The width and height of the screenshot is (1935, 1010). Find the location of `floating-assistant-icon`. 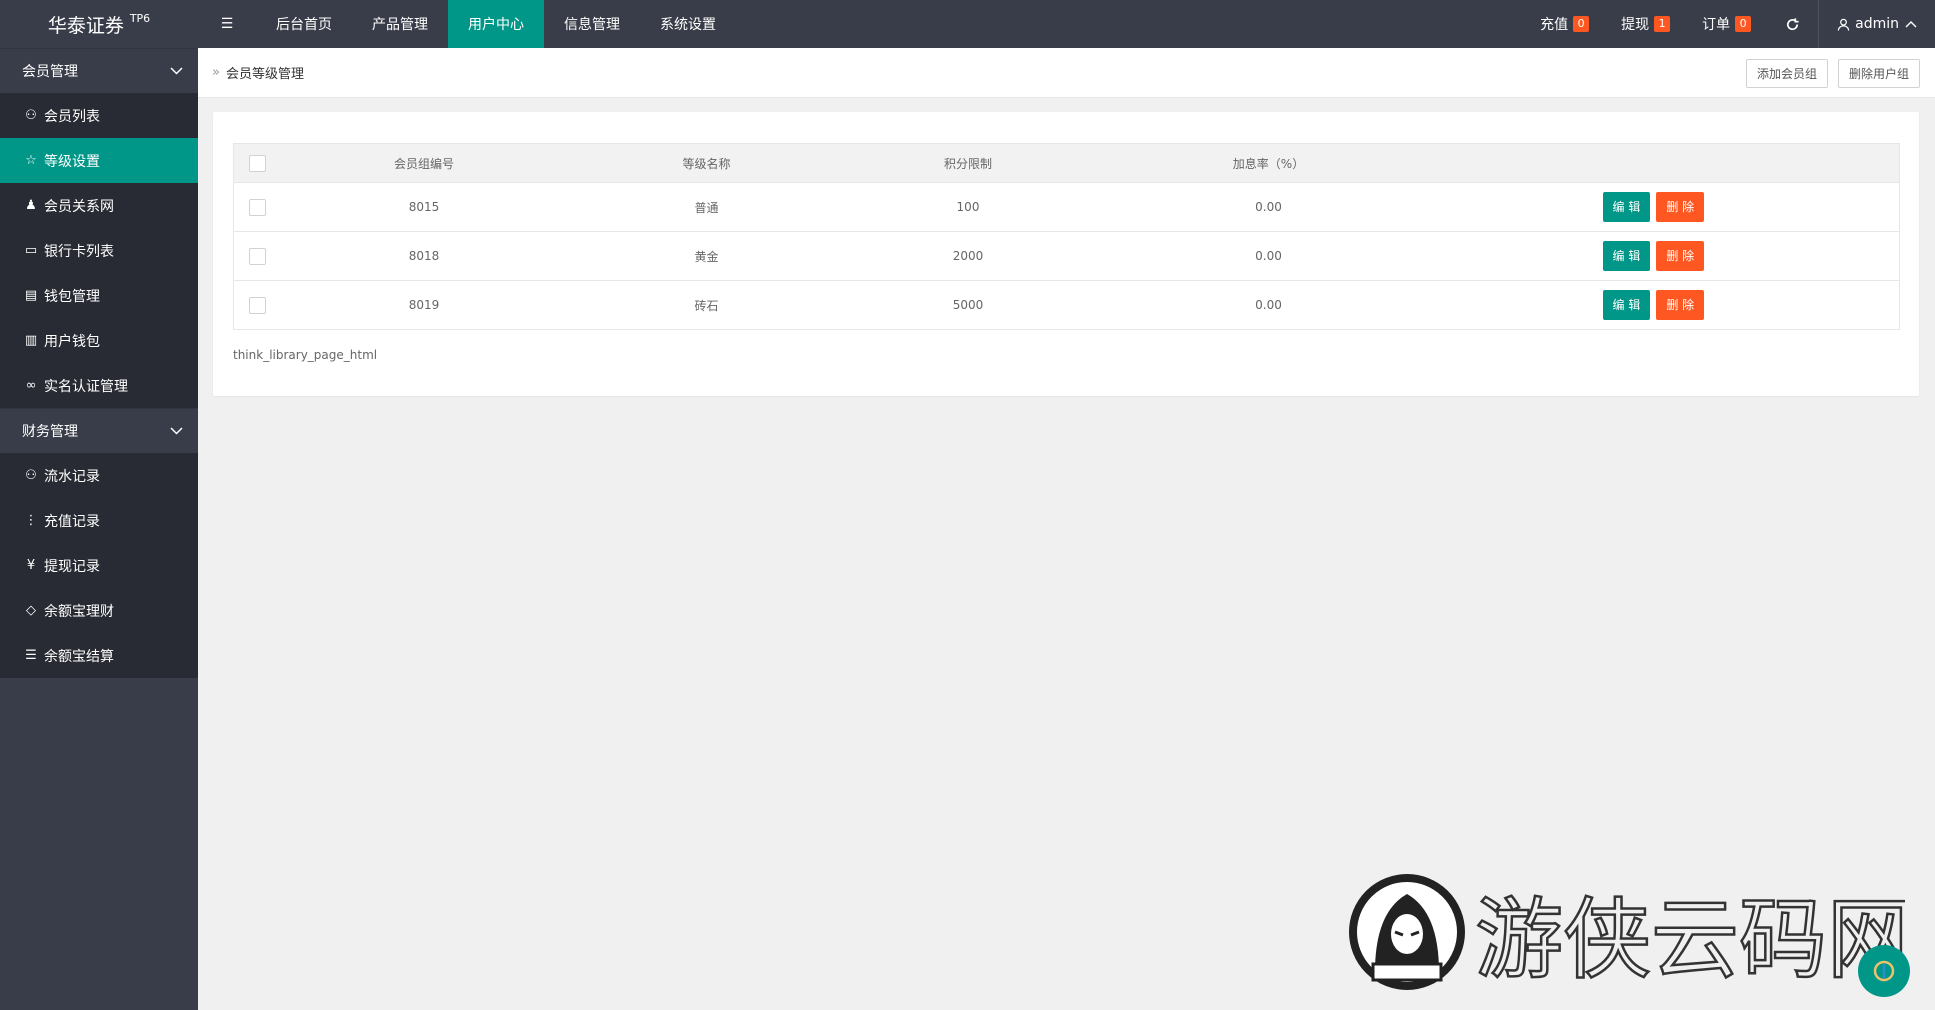

floating-assistant-icon is located at coordinates (1884, 971).